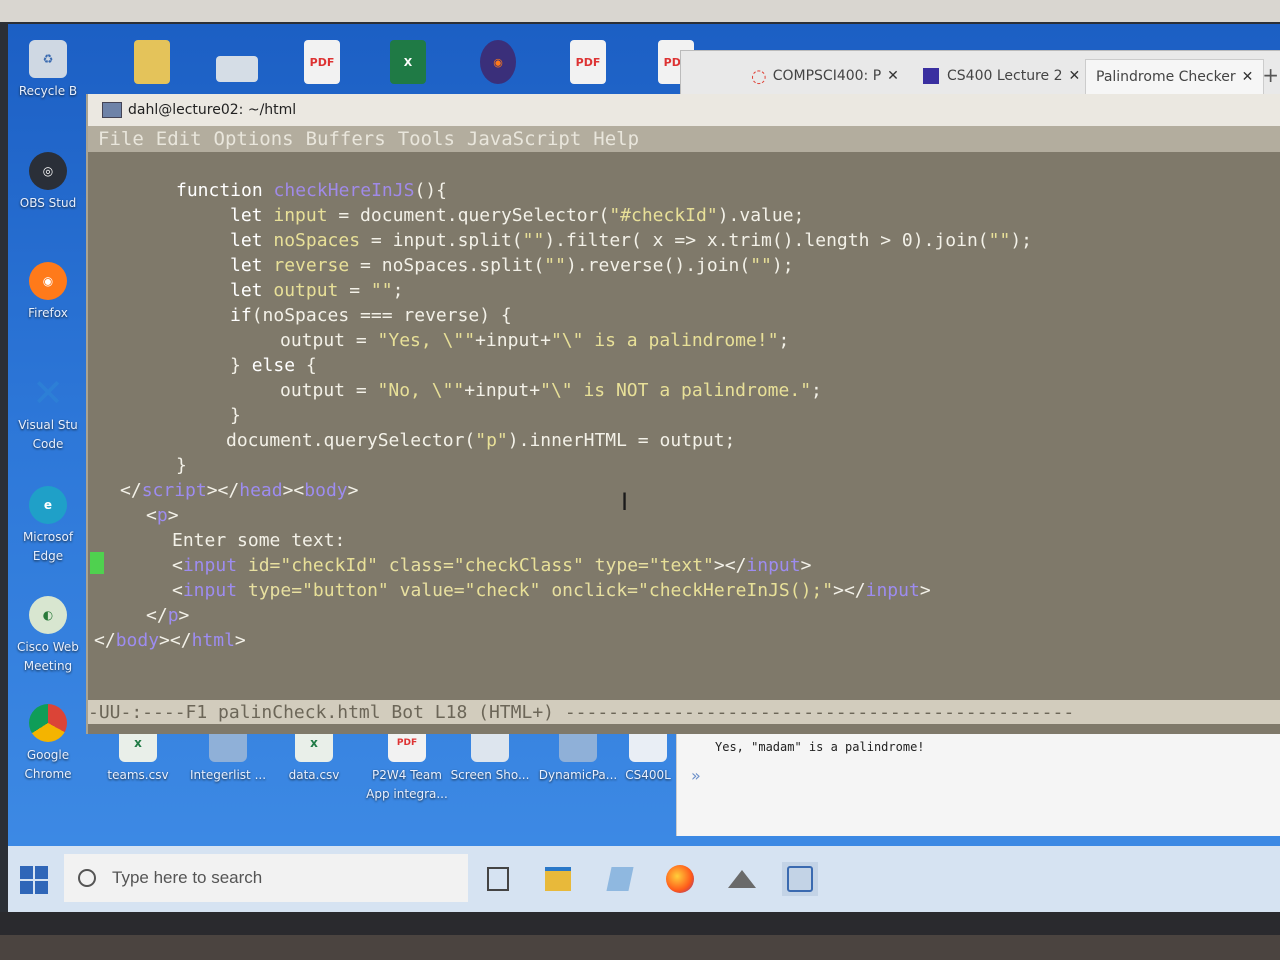  Describe the element at coordinates (273, 365) in the screenshot. I see `code-line: } else {` at that location.